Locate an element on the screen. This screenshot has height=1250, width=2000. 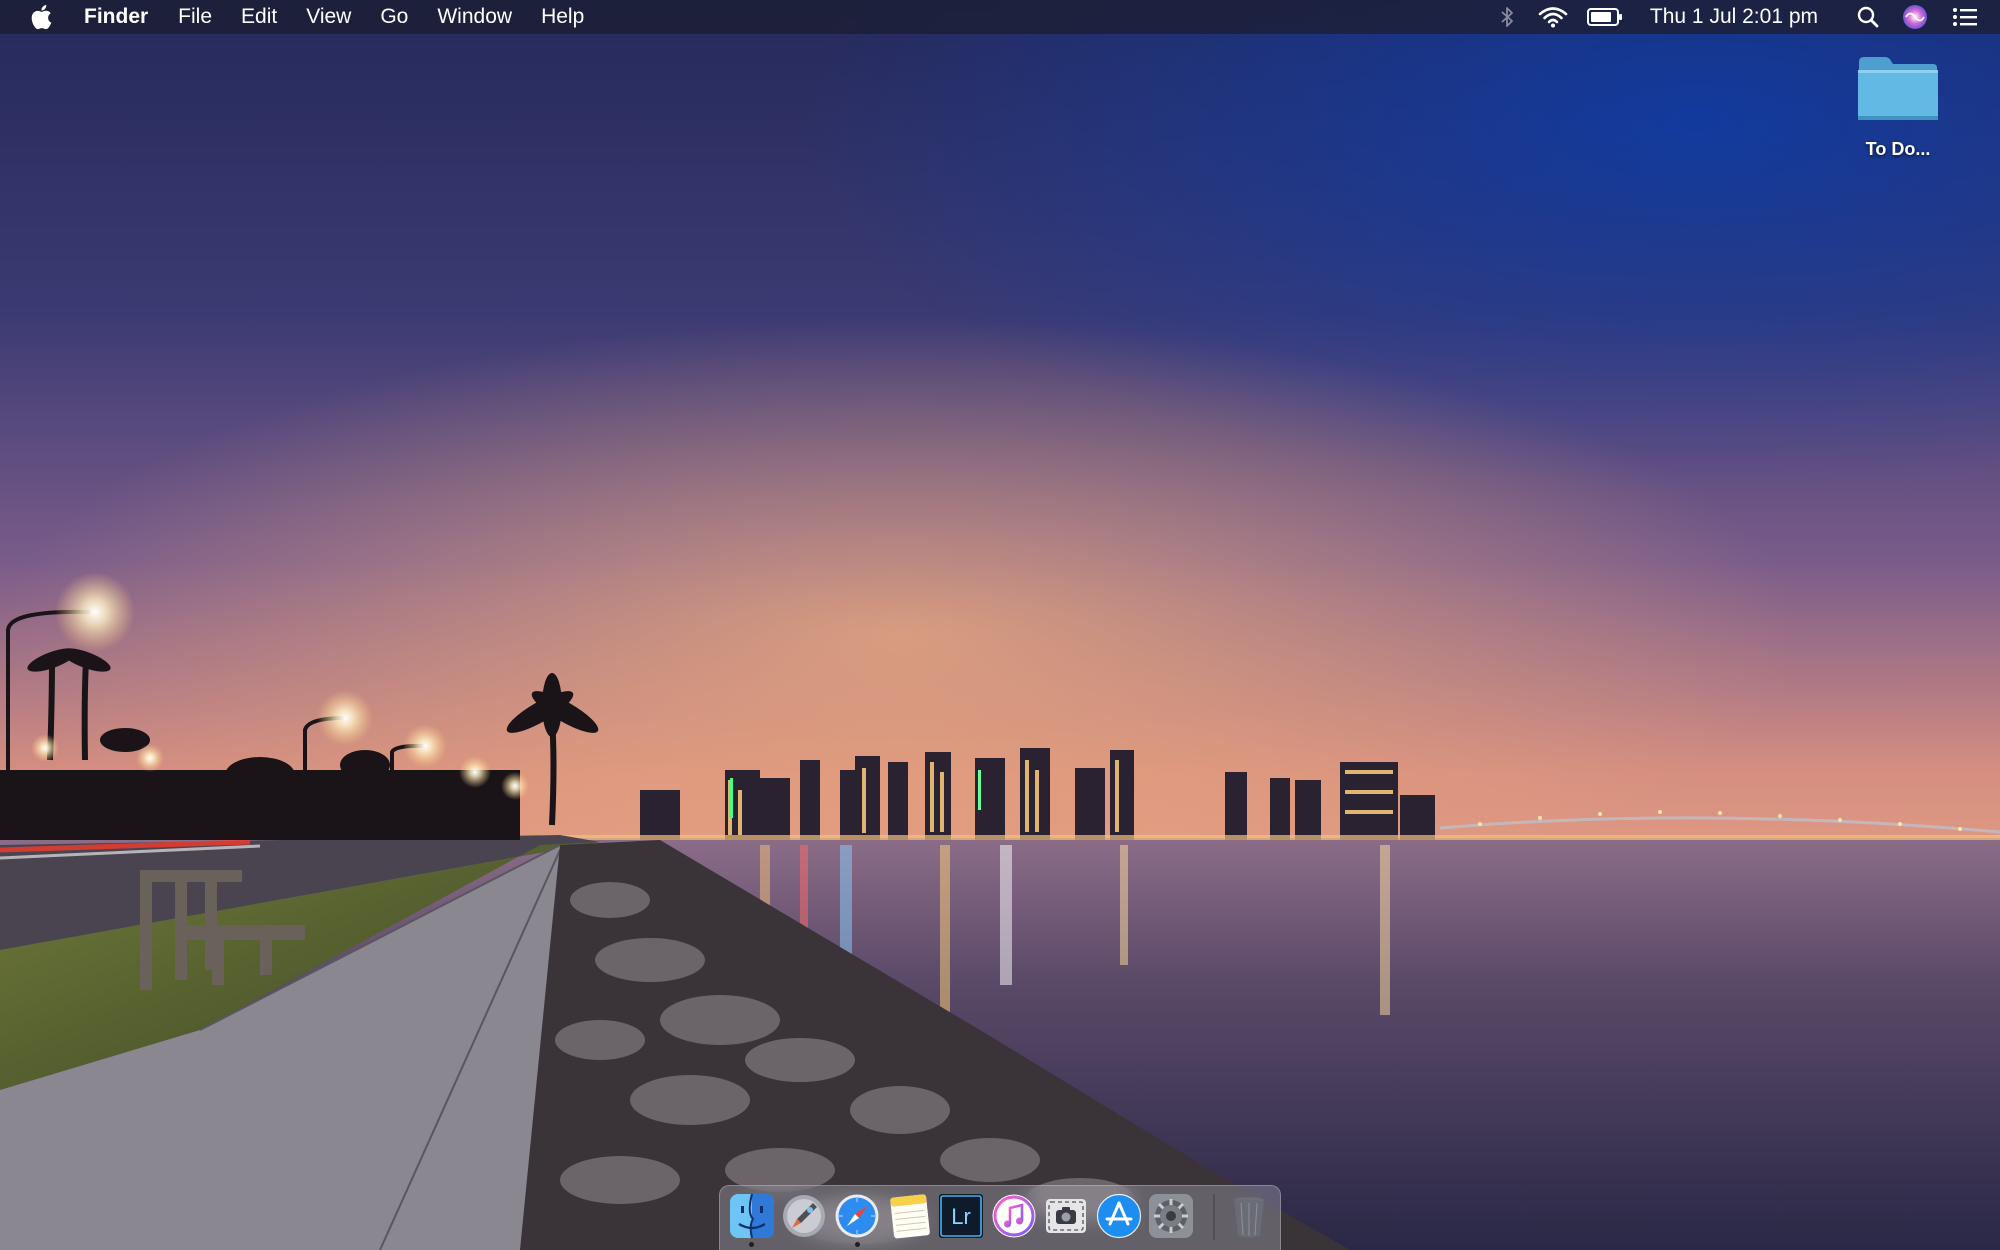
folder-icon is located at coordinates (1898, 90).